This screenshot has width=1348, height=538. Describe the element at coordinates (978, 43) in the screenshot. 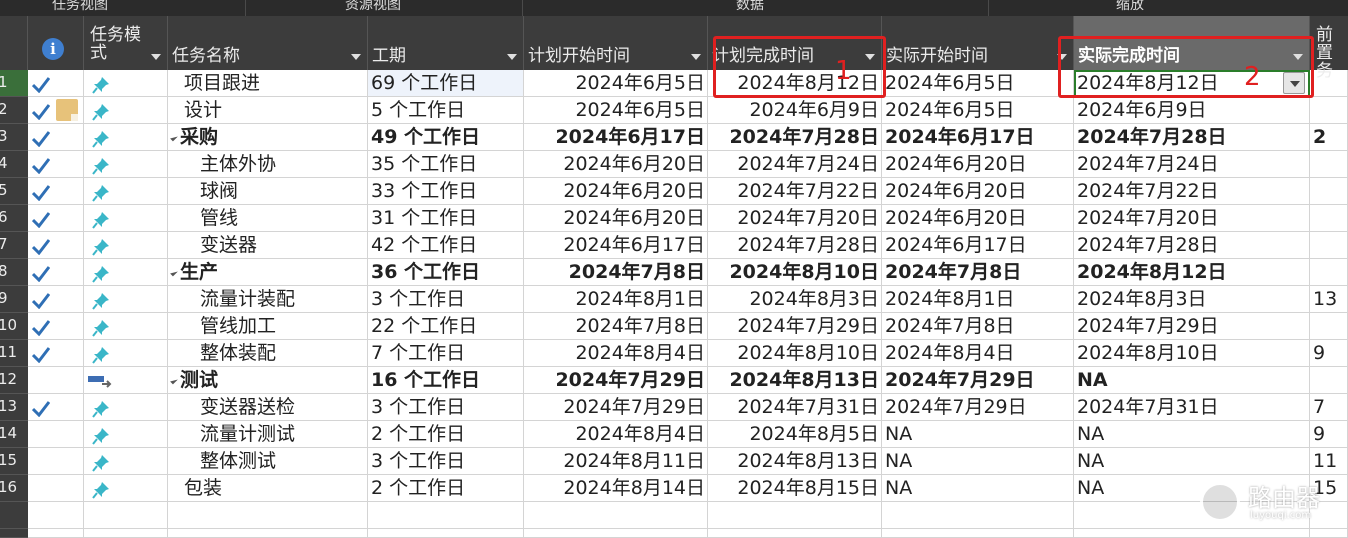

I see `header-actual-start: 实际开始时间` at that location.